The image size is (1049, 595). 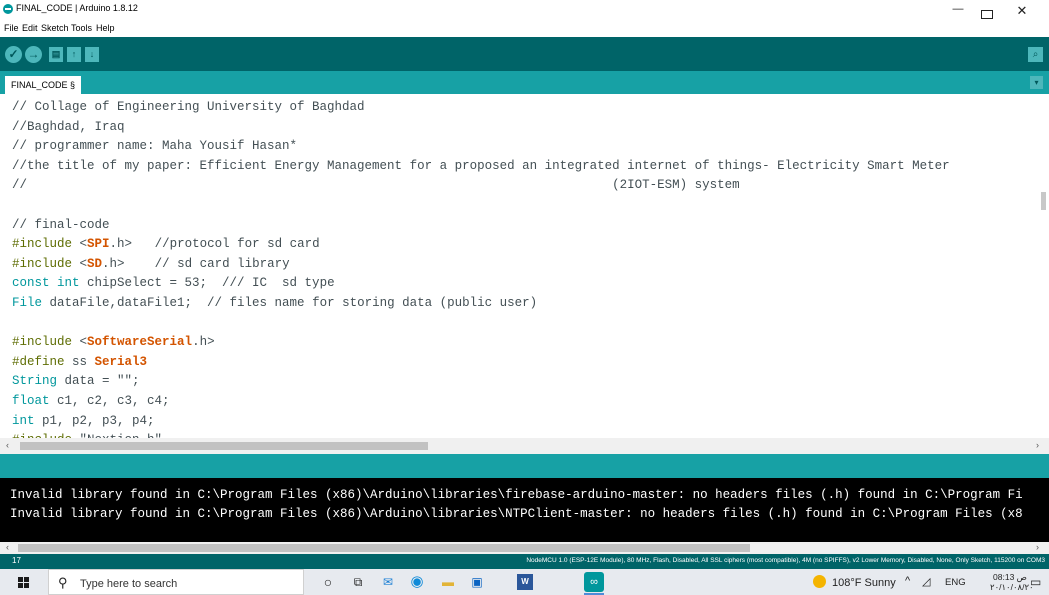 I want to click on windows-start-icon, so click(x=24, y=583).